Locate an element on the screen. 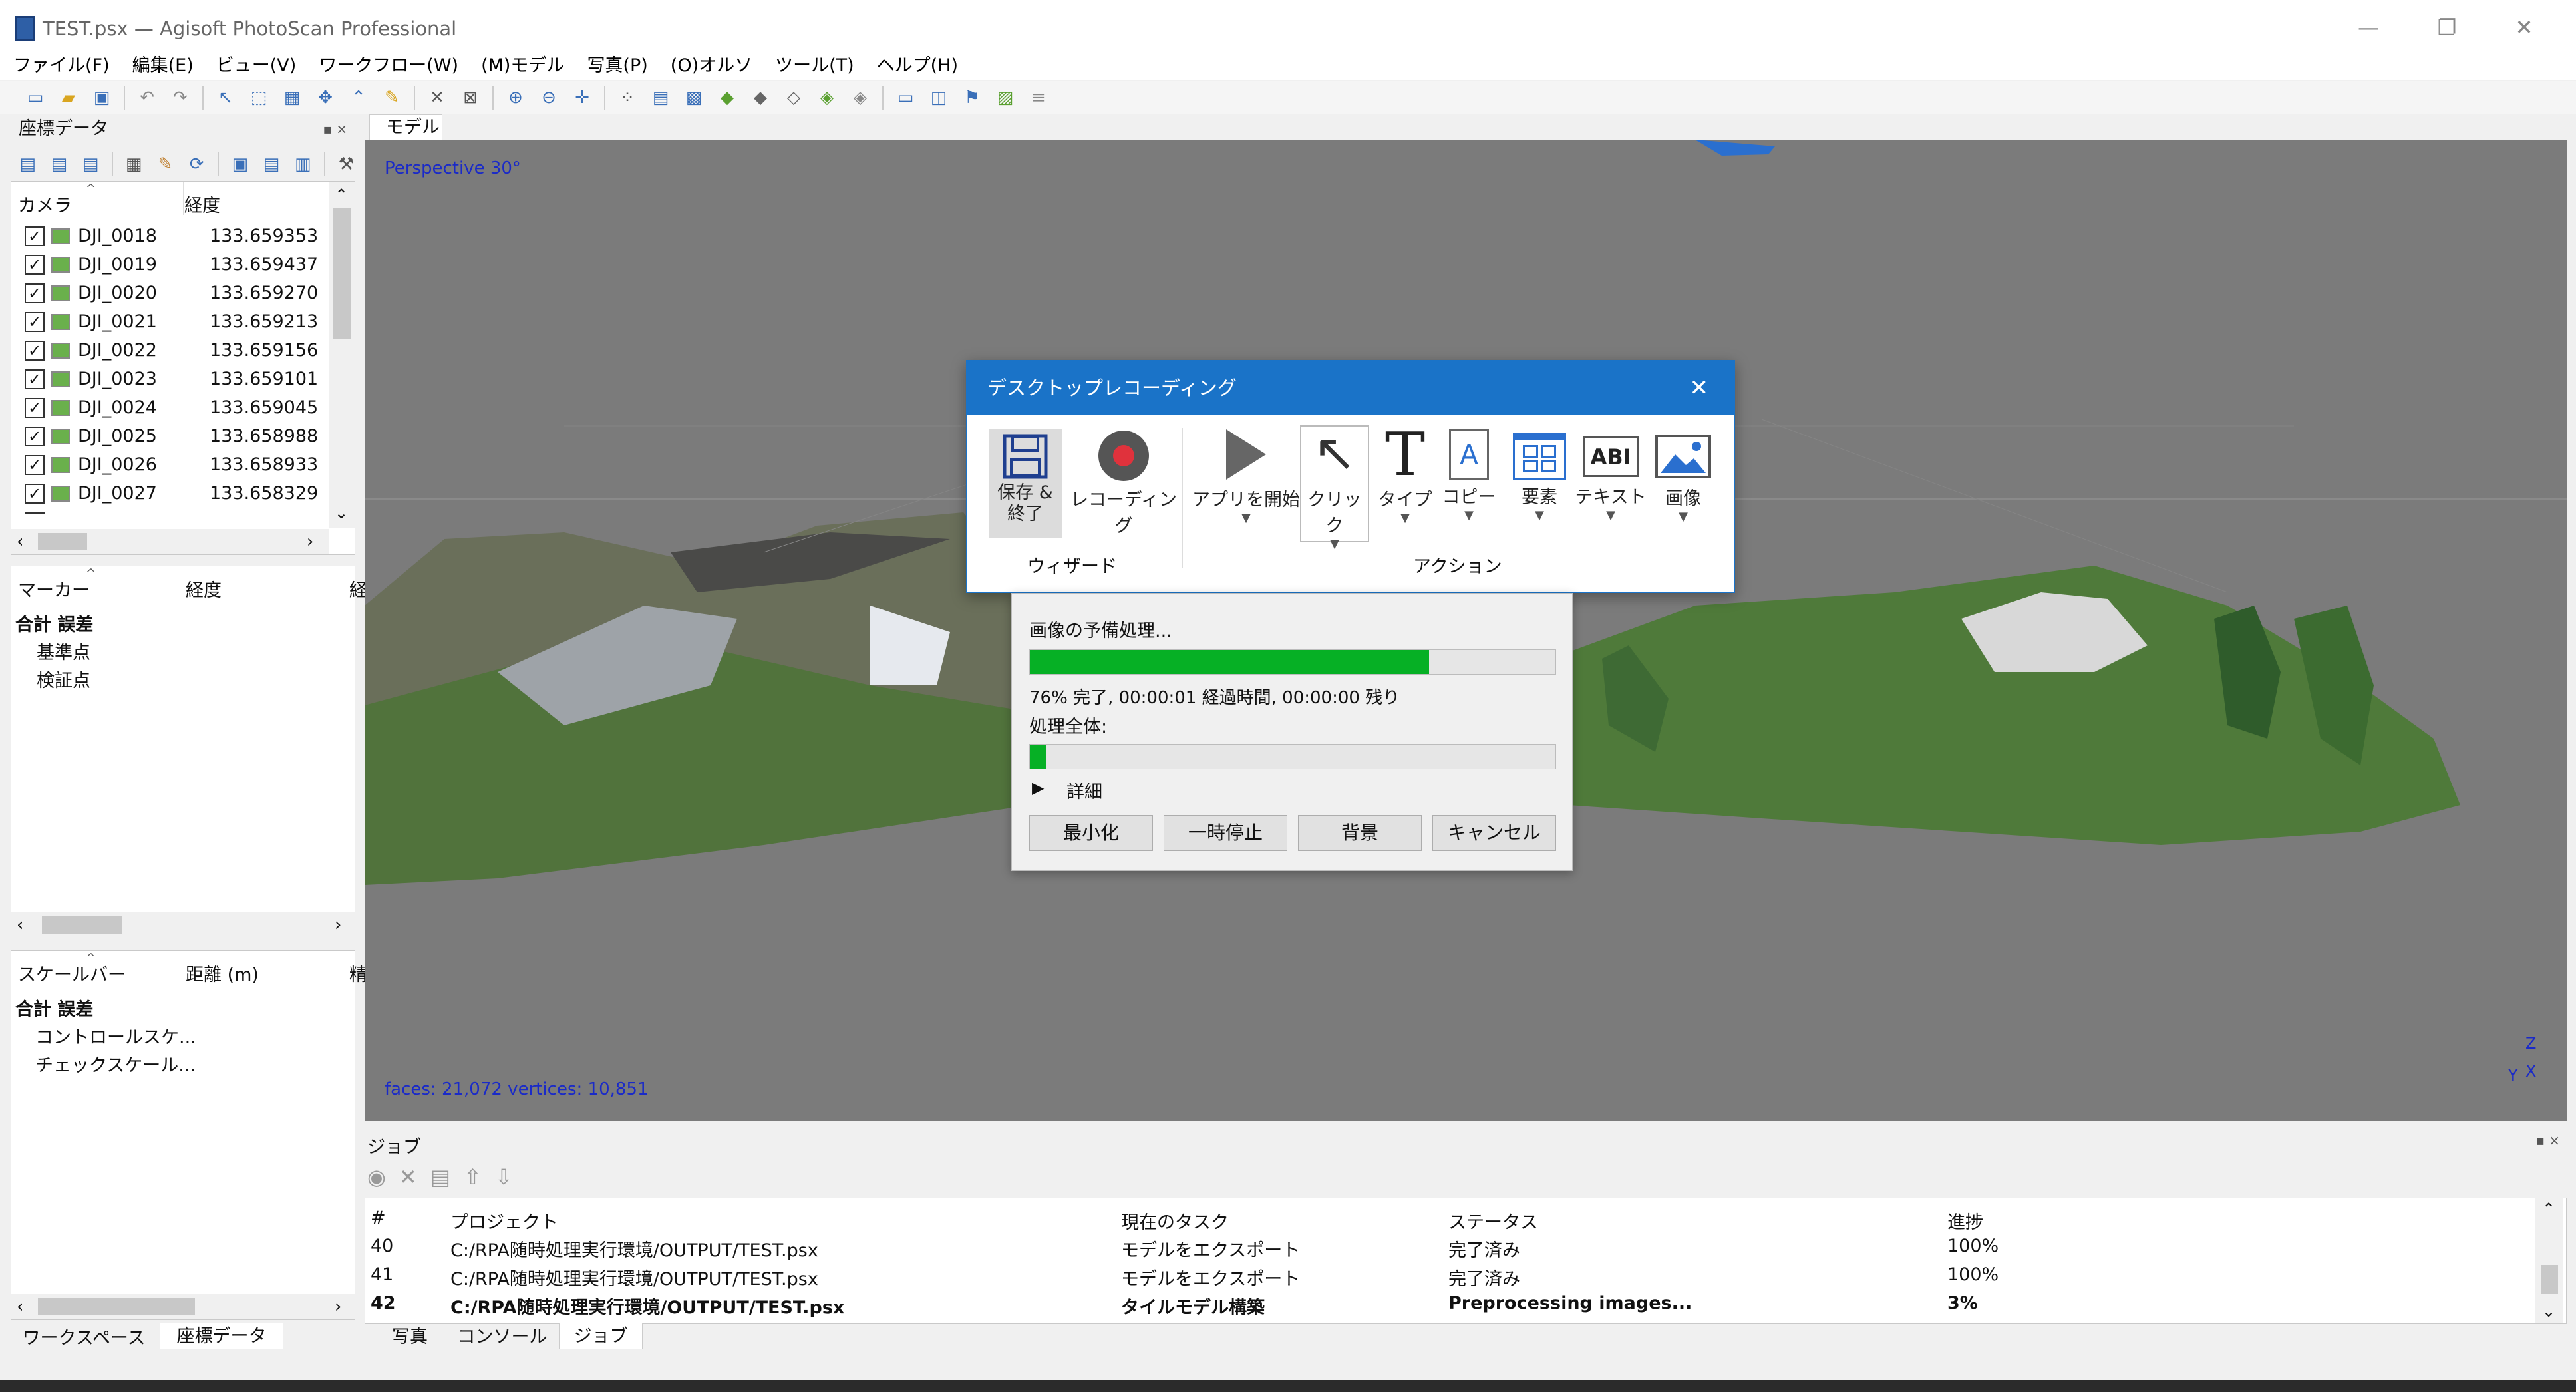  view-errors-icon: ▥ is located at coordinates (303, 164).